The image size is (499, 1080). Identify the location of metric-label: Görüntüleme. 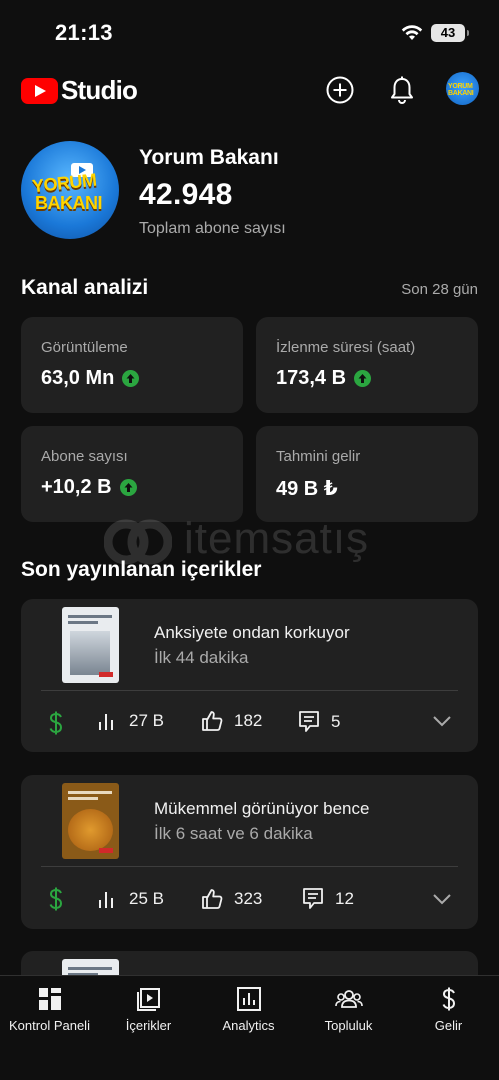
(84, 347).